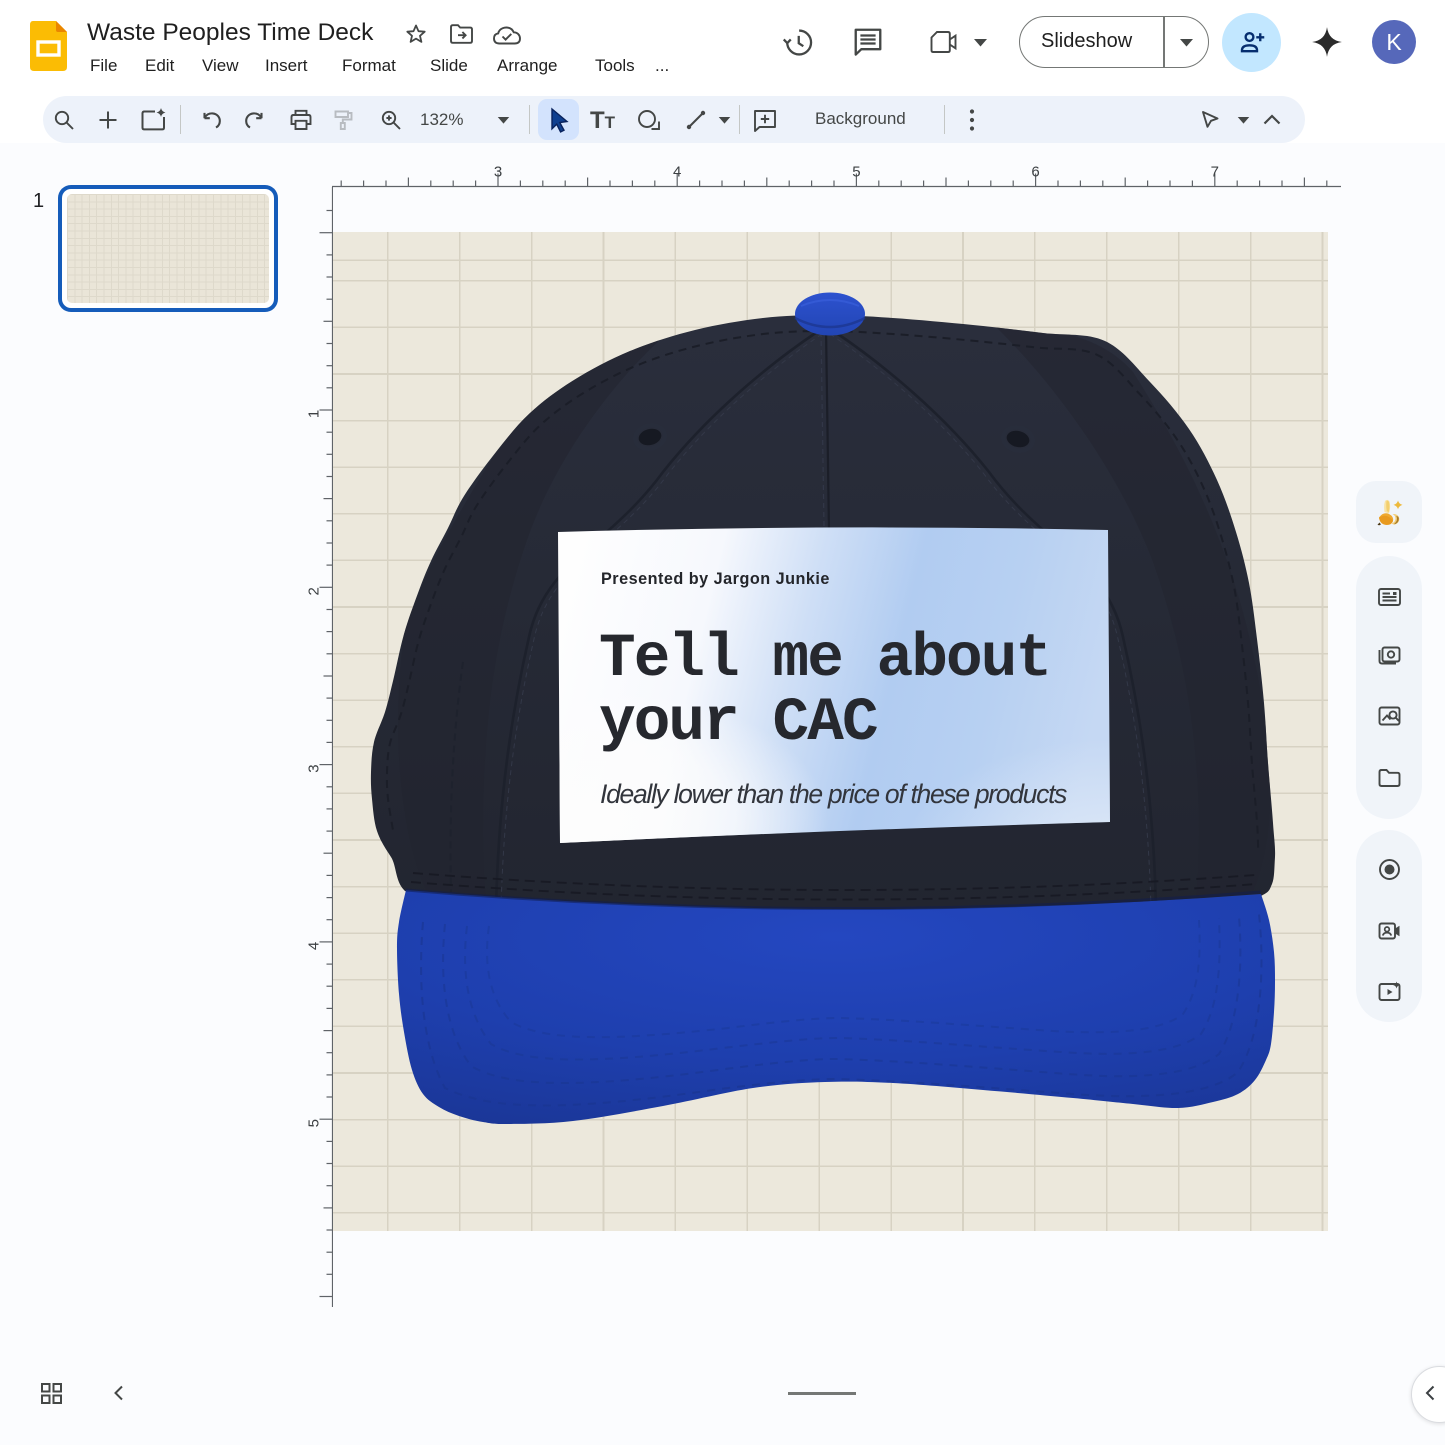 This screenshot has width=1445, height=1445. I want to click on svg-text: 2, so click(314, 591).